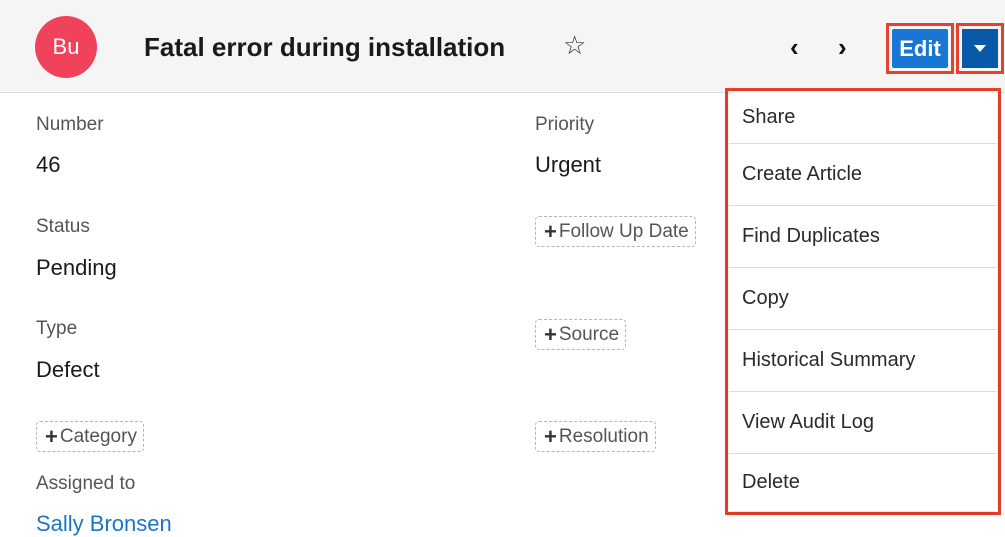 The width and height of the screenshot is (1005, 537). I want to click on edit-button: Edit, so click(920, 48).